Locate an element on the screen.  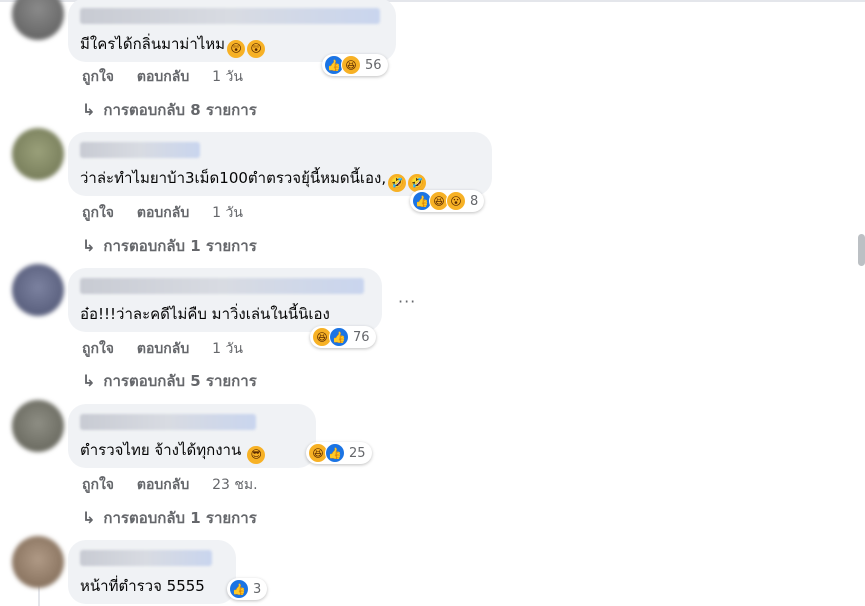
reaction-summary: 😆 👍 76 is located at coordinates (343, 337).